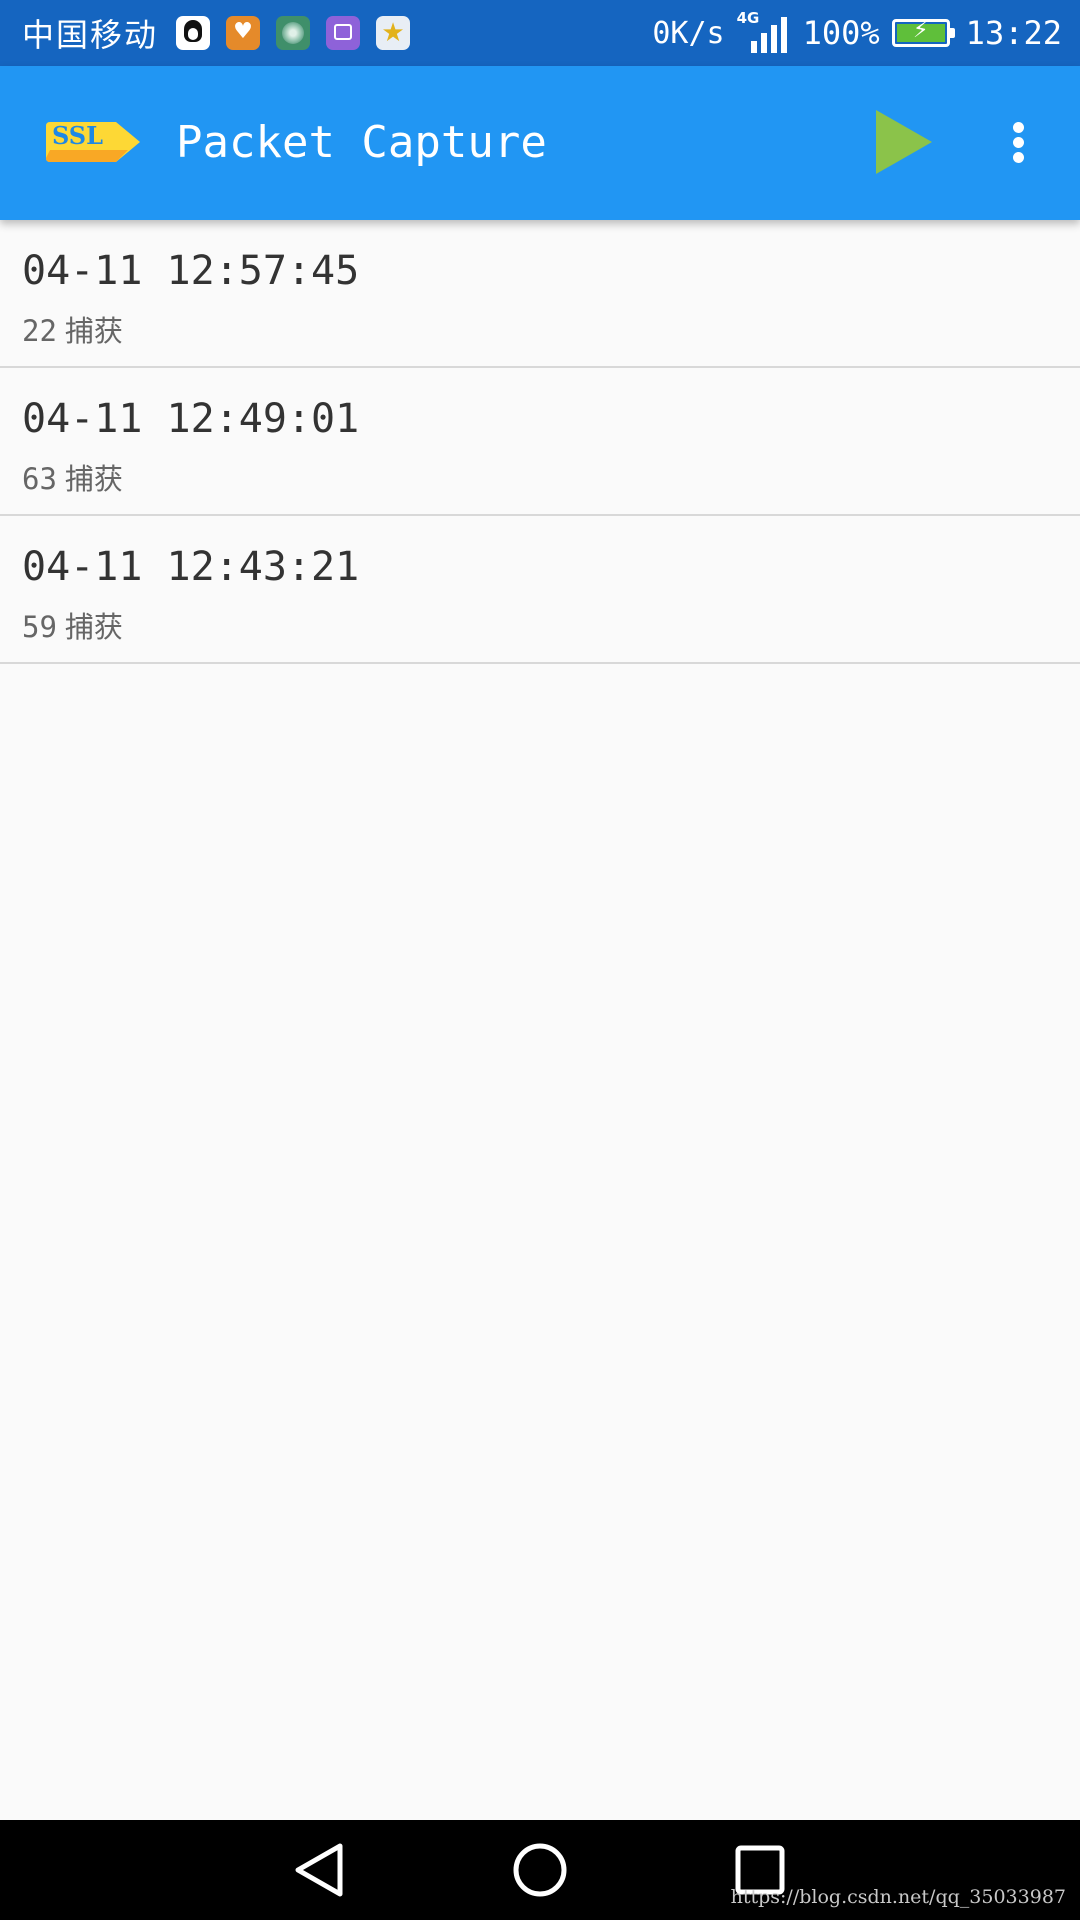 The height and width of the screenshot is (1920, 1080). Describe the element at coordinates (920, 30) in the screenshot. I see `charging-bolt-icon: ⚡` at that location.